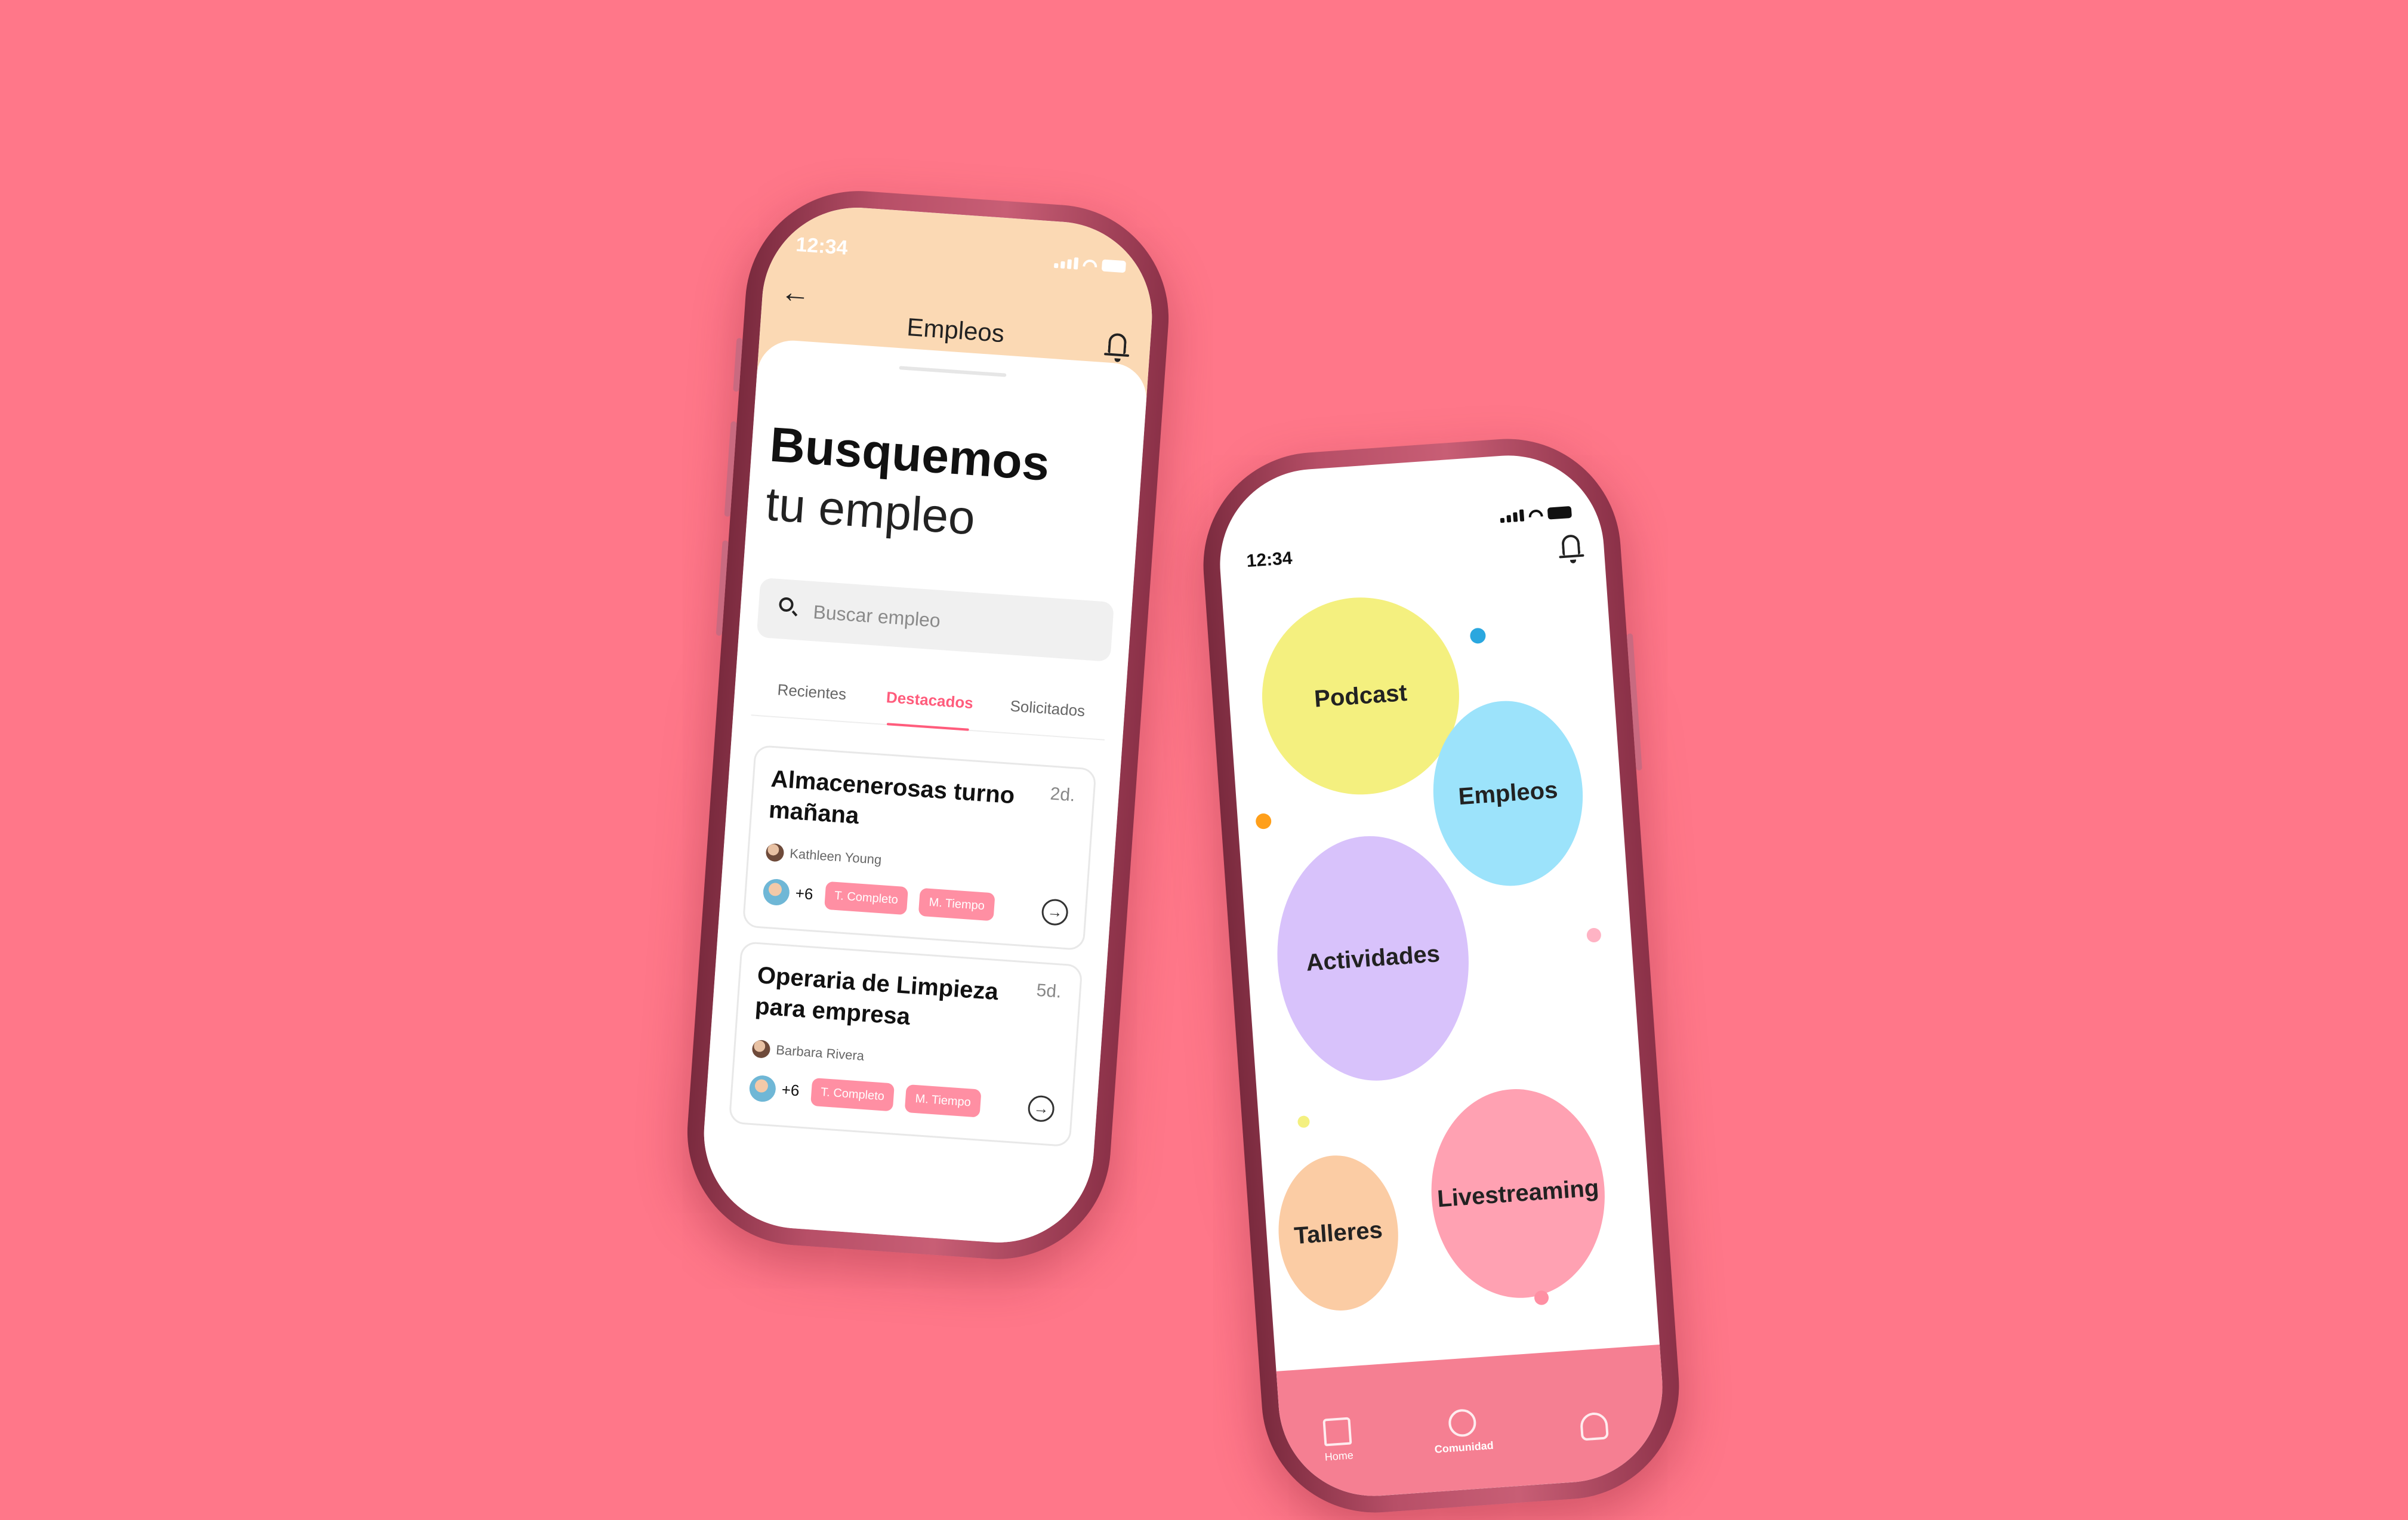  I want to click on job-title: Almacenerosas turno mañana, so click(891, 797).